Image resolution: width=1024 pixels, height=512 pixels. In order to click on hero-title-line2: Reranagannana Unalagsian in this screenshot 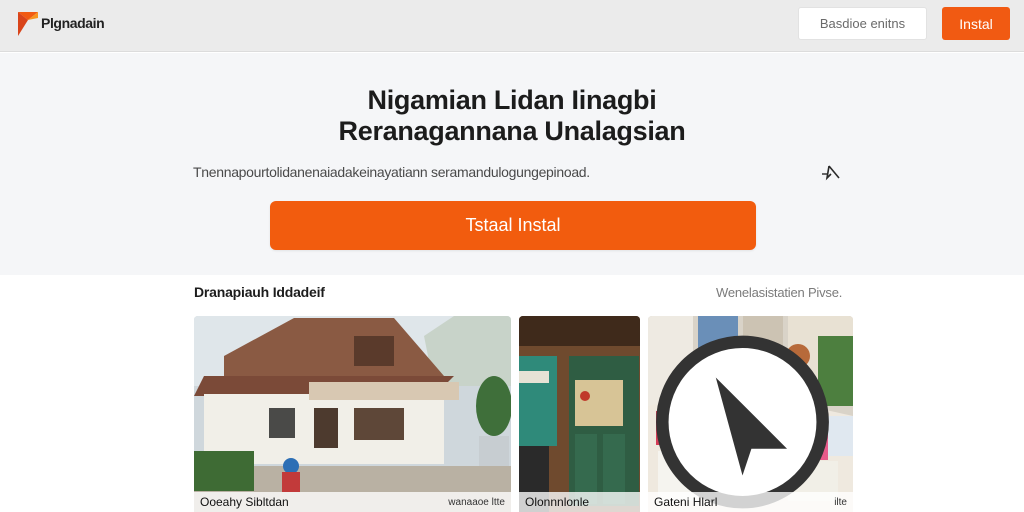, I will do `click(512, 131)`.